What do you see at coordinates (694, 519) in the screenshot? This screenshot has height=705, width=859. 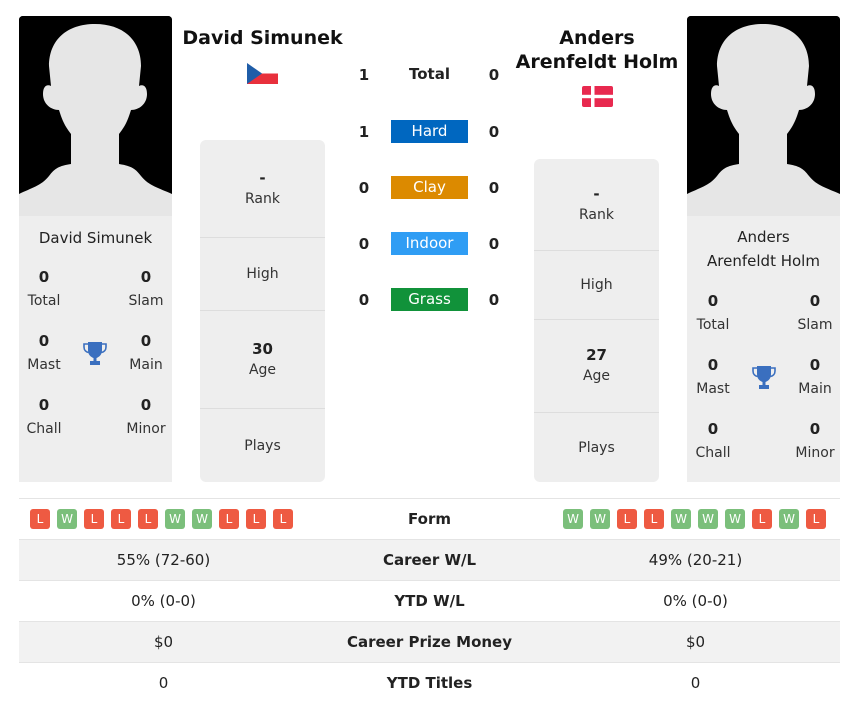 I see `player2-form: WWLLWWWLWL` at bounding box center [694, 519].